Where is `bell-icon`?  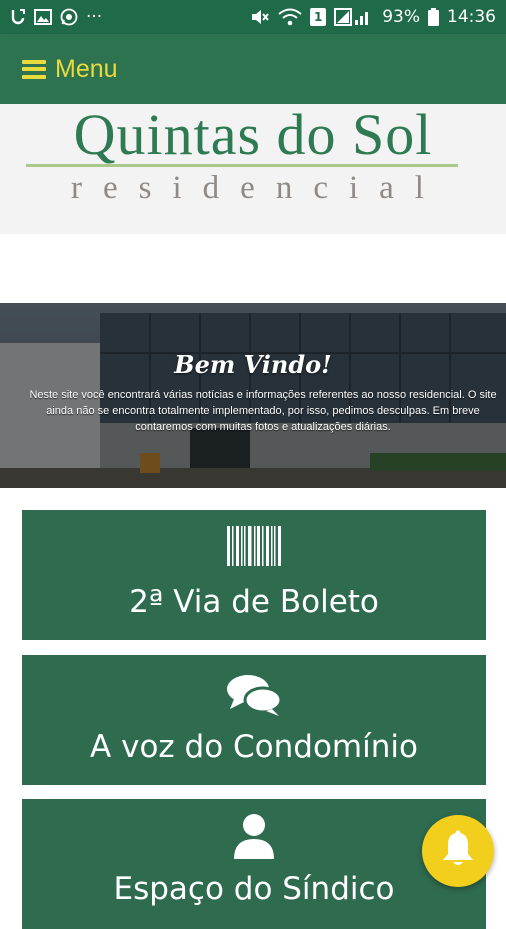 bell-icon is located at coordinates (458, 851).